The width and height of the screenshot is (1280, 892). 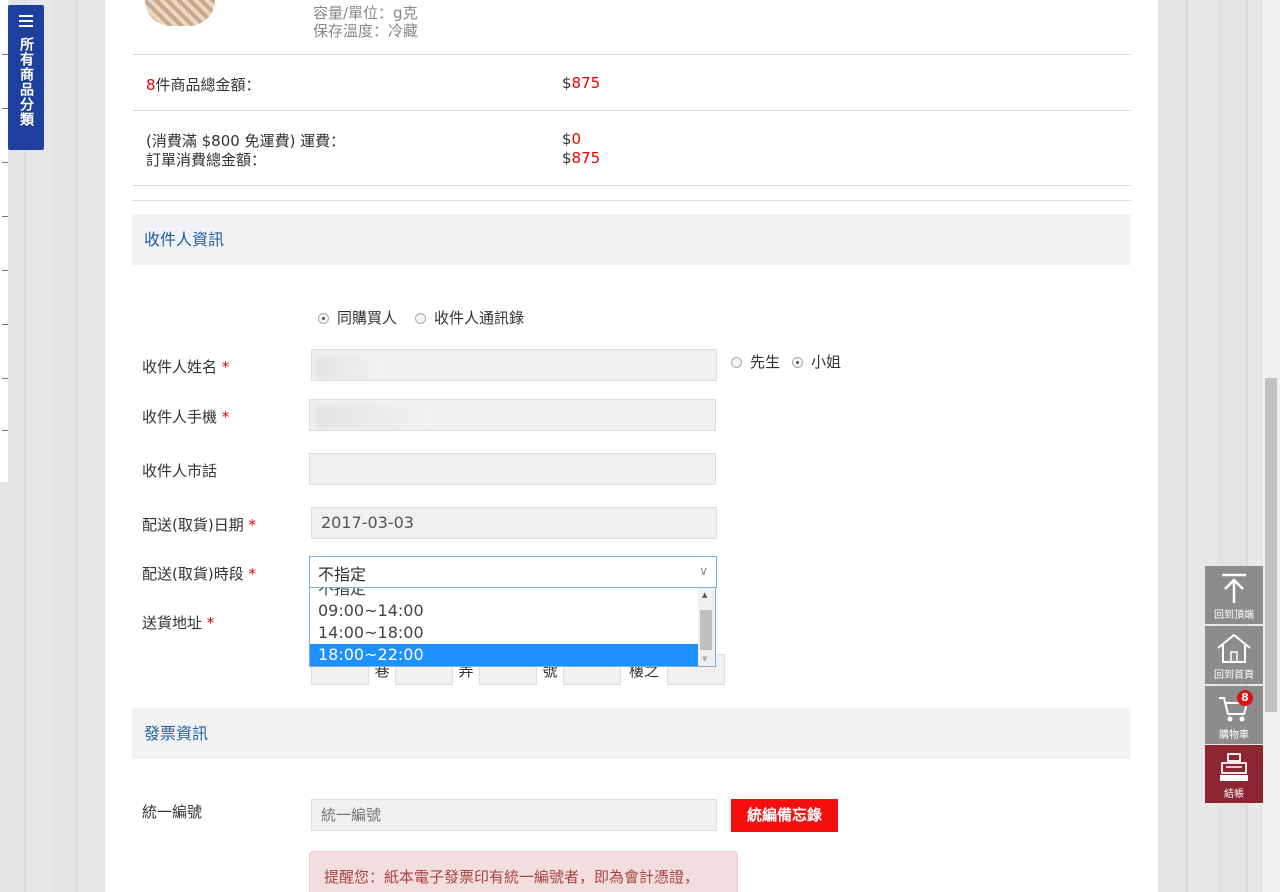 What do you see at coordinates (1234, 767) in the screenshot?
I see `cash-register-icon` at bounding box center [1234, 767].